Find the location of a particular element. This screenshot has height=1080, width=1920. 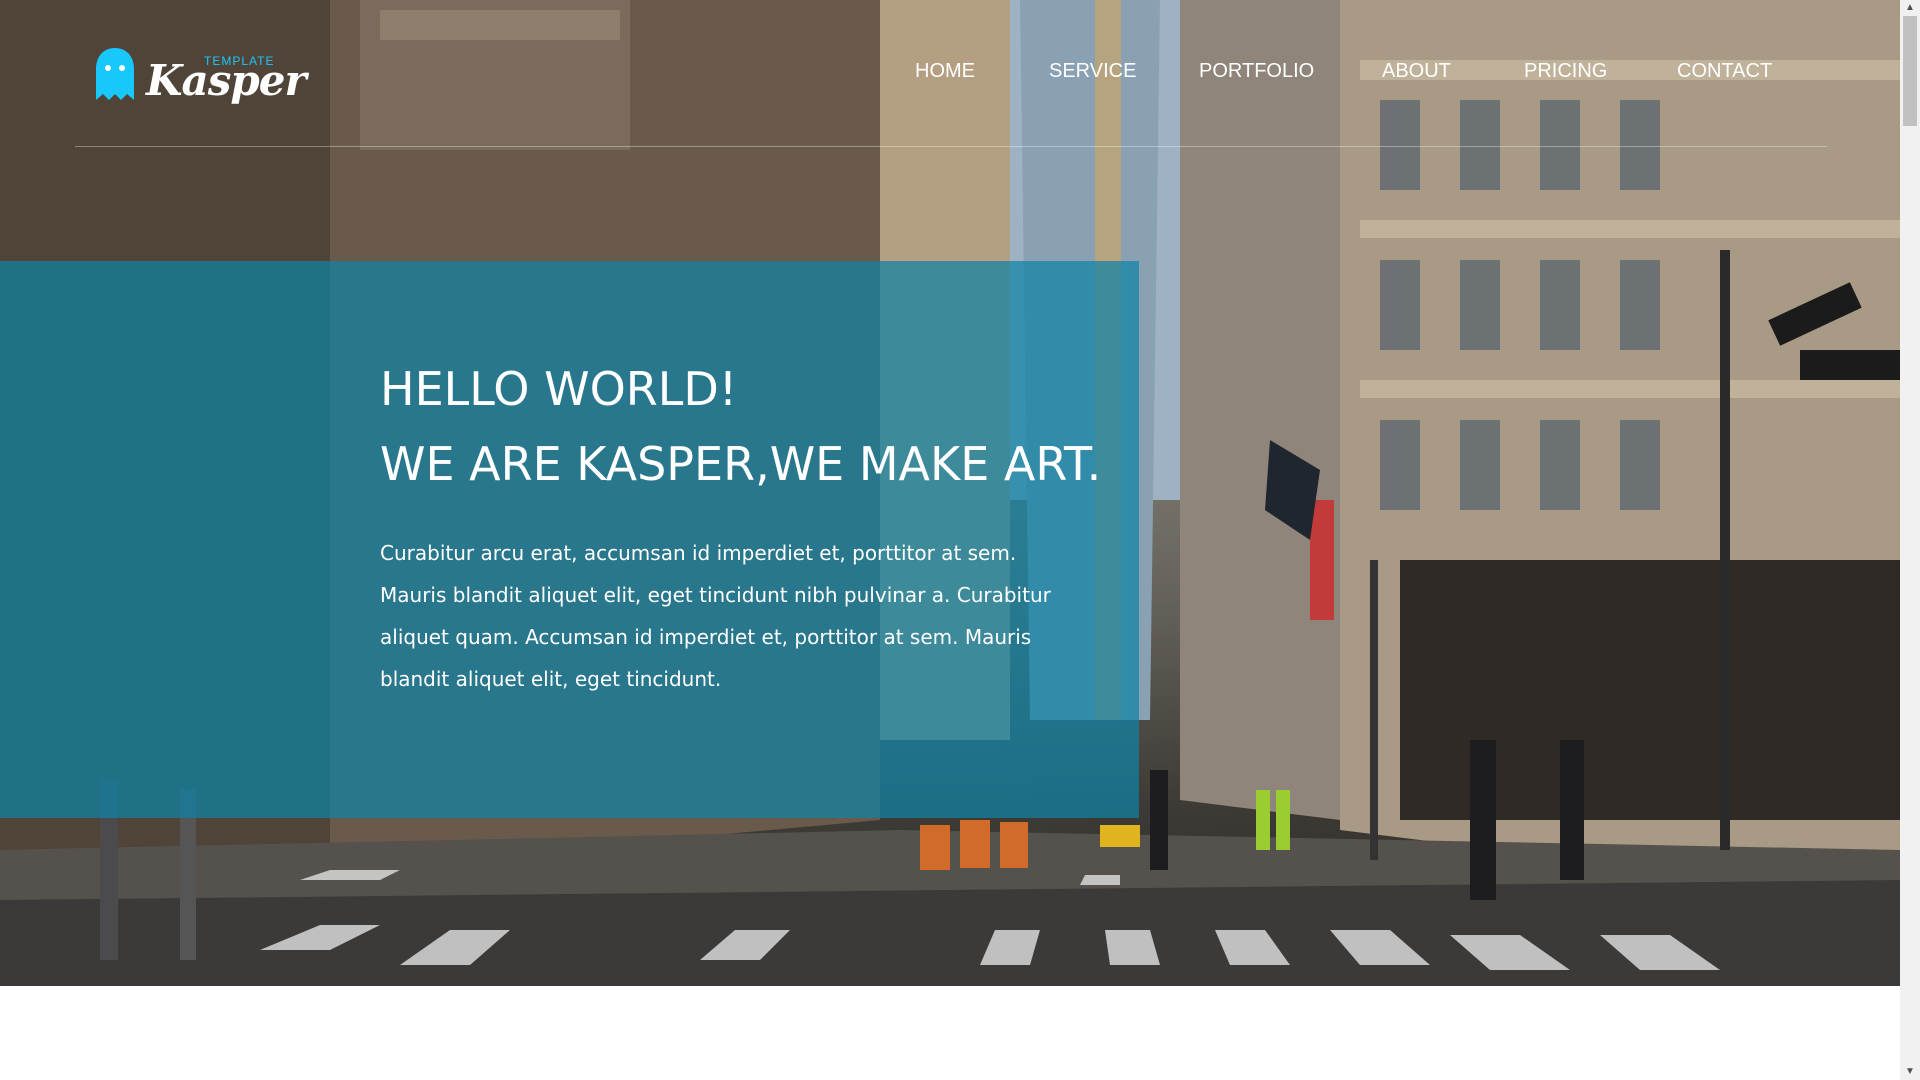

hero-title-line-1: HELLO WORLD! is located at coordinates (559, 389).